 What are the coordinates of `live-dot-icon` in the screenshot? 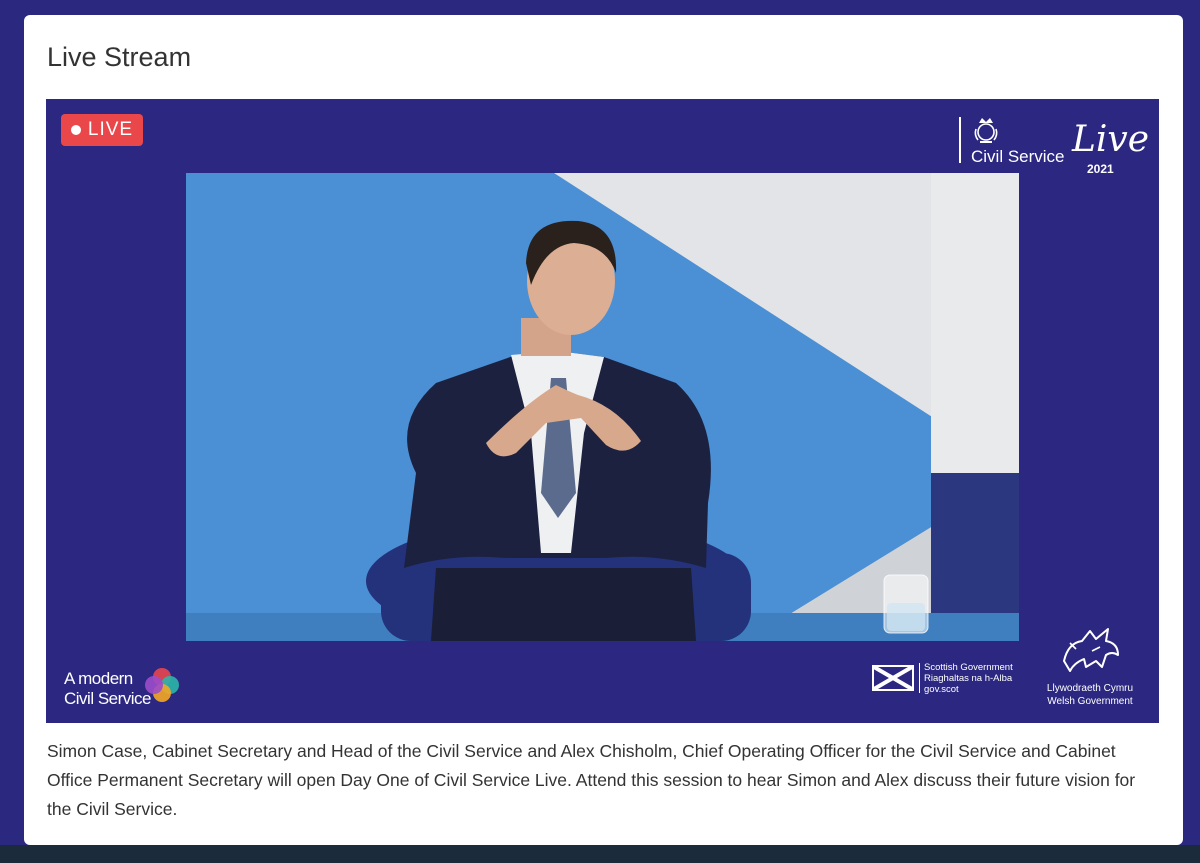 It's located at (75, 130).